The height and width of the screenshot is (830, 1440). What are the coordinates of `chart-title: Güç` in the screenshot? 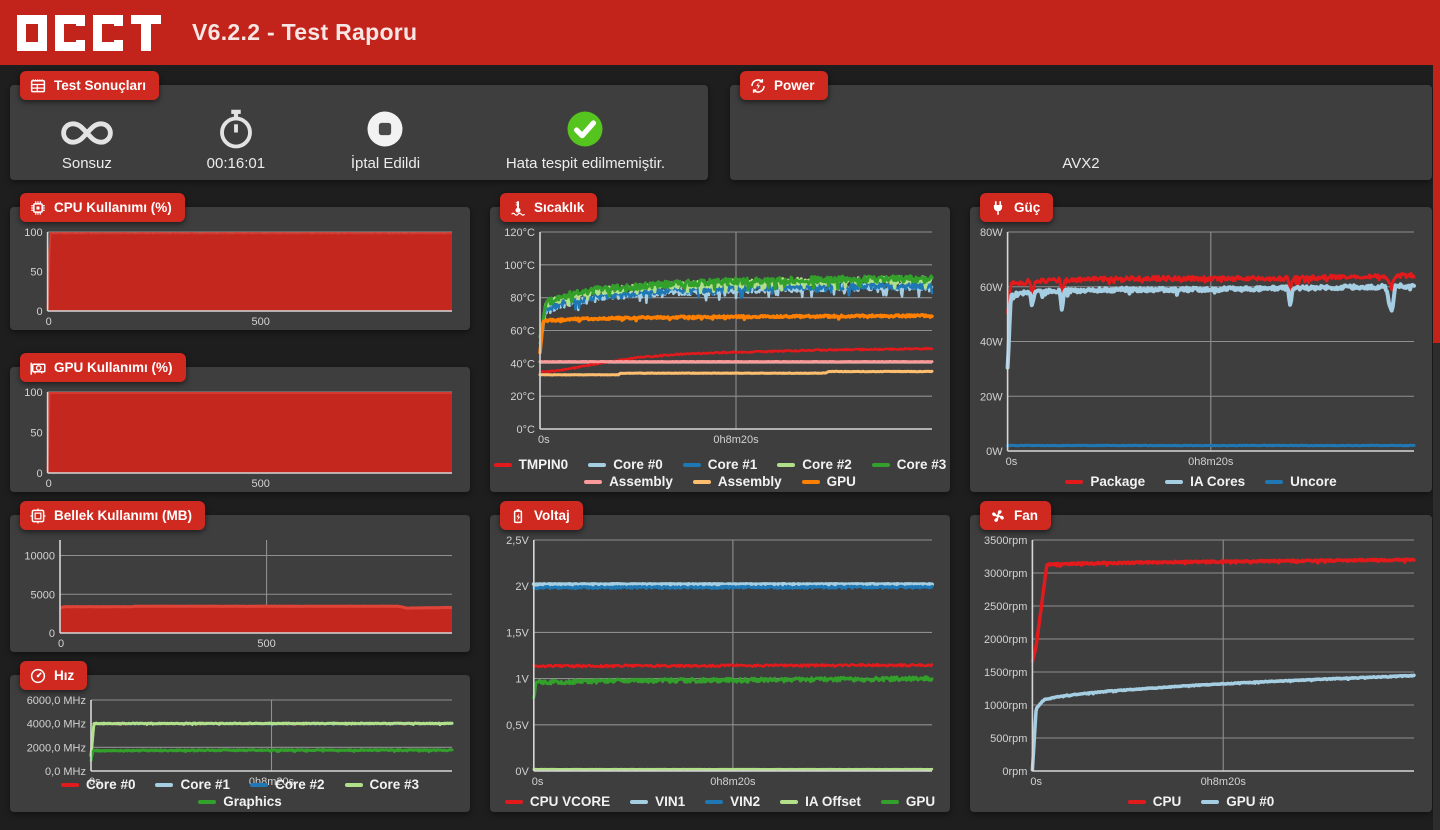 It's located at (1027, 207).